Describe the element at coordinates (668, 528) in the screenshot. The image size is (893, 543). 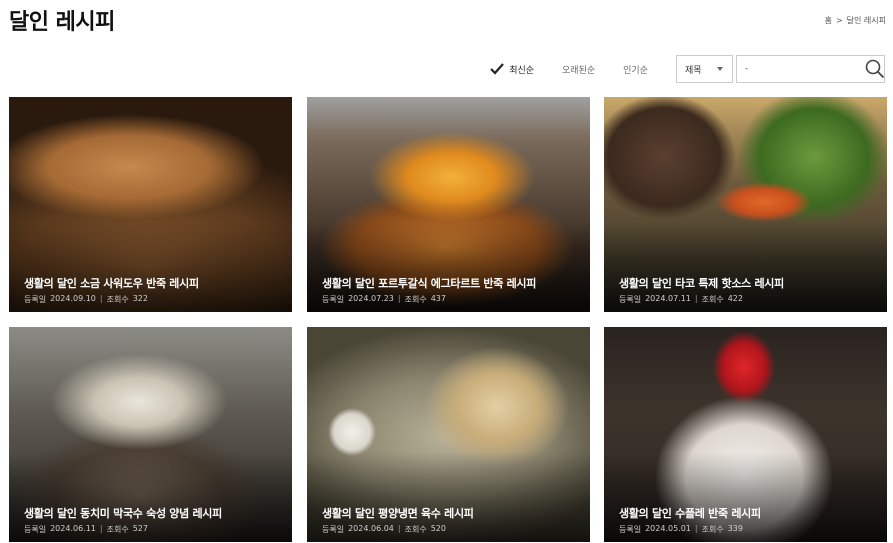
I see `recipe-date: 2024.05.01` at that location.